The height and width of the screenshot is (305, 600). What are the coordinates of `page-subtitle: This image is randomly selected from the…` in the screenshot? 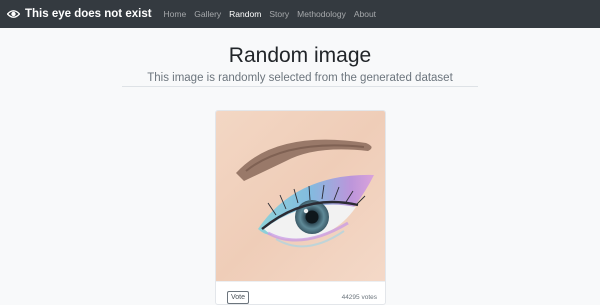 It's located at (300, 78).